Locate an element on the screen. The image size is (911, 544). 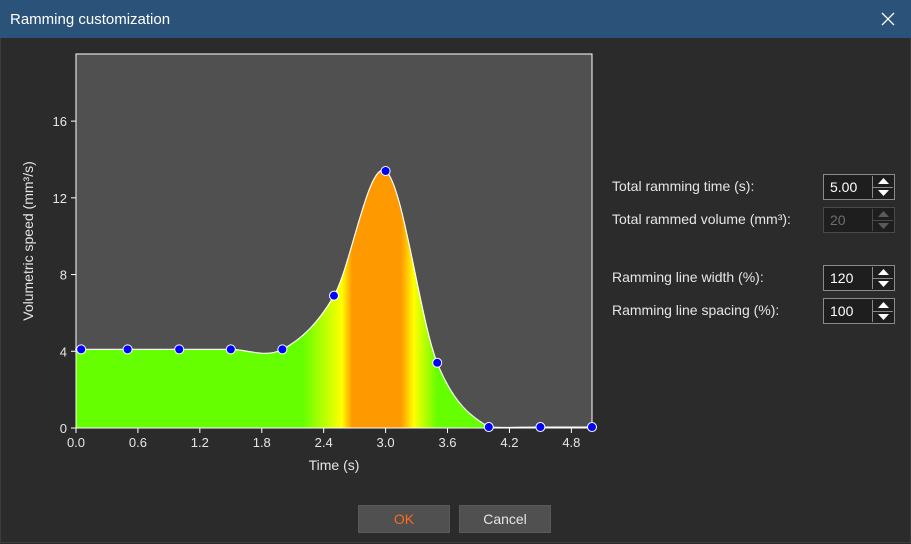
y-tick-label: 8 is located at coordinates (63, 275).